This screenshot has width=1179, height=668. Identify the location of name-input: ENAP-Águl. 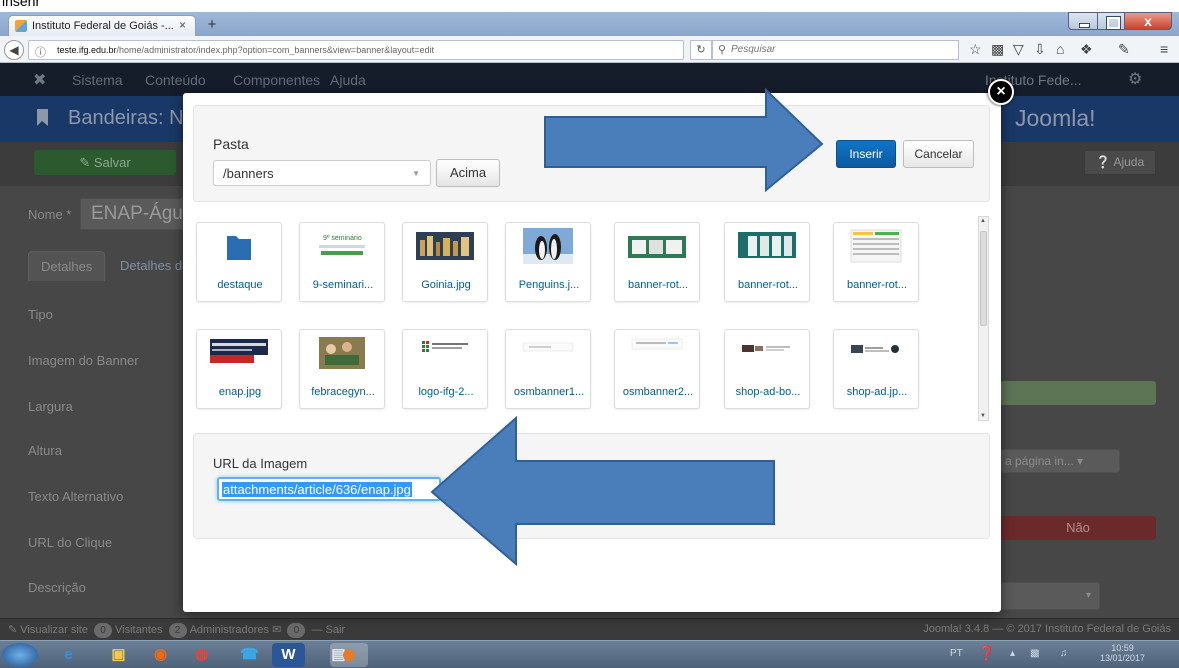
(135, 214).